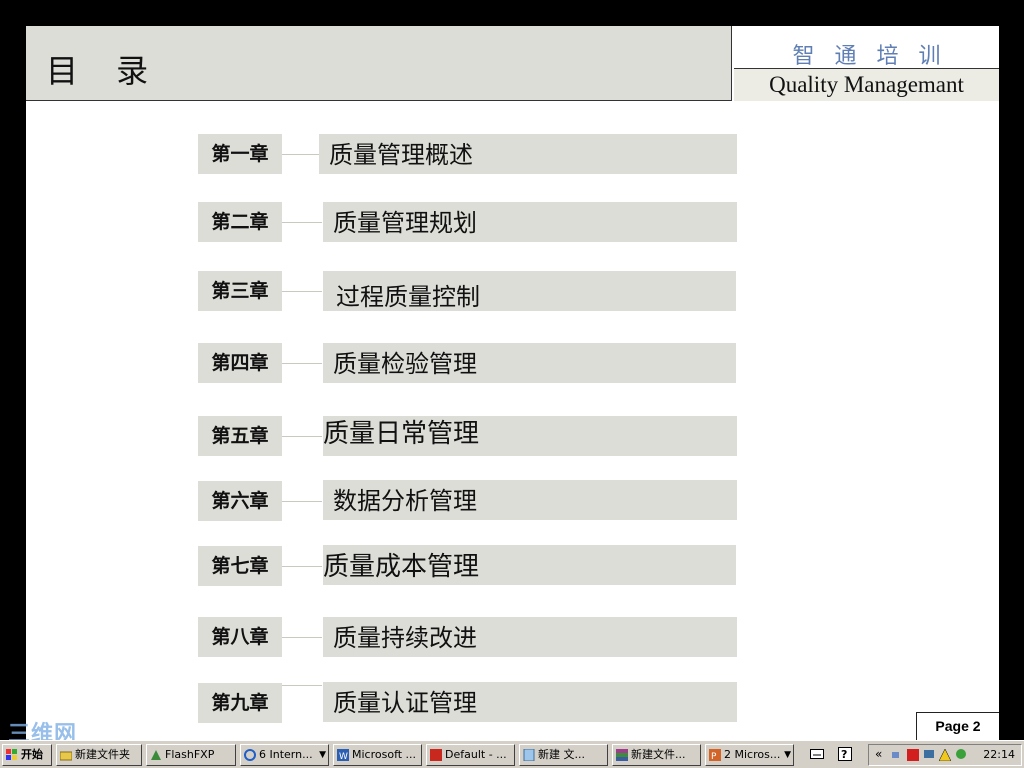 The image size is (1024, 768). What do you see at coordinates (250, 755) in the screenshot?
I see `ie-icon` at bounding box center [250, 755].